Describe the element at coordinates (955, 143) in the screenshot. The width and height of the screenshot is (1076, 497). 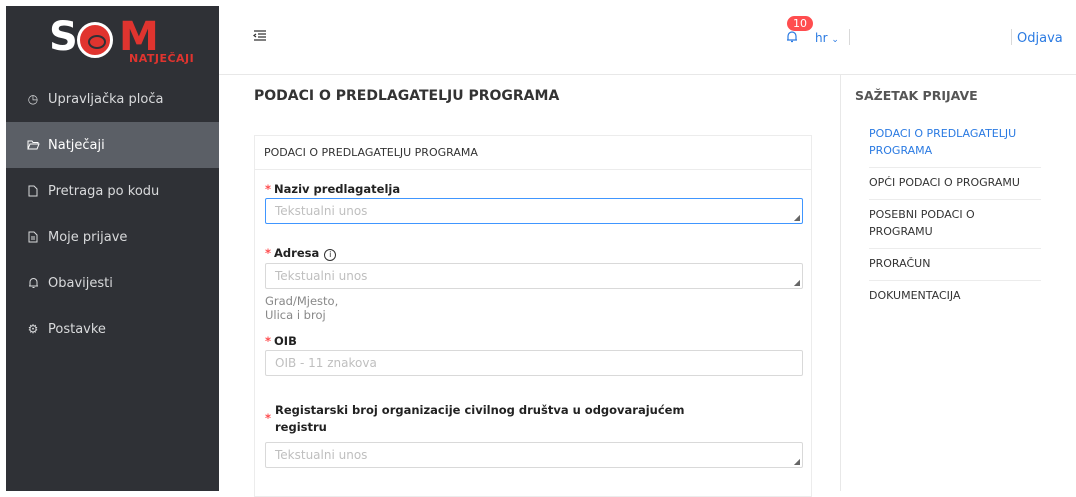
I see `summary-item-predlagatelj: PODACI O PREDLAGATELJU PROGRAMA` at that location.